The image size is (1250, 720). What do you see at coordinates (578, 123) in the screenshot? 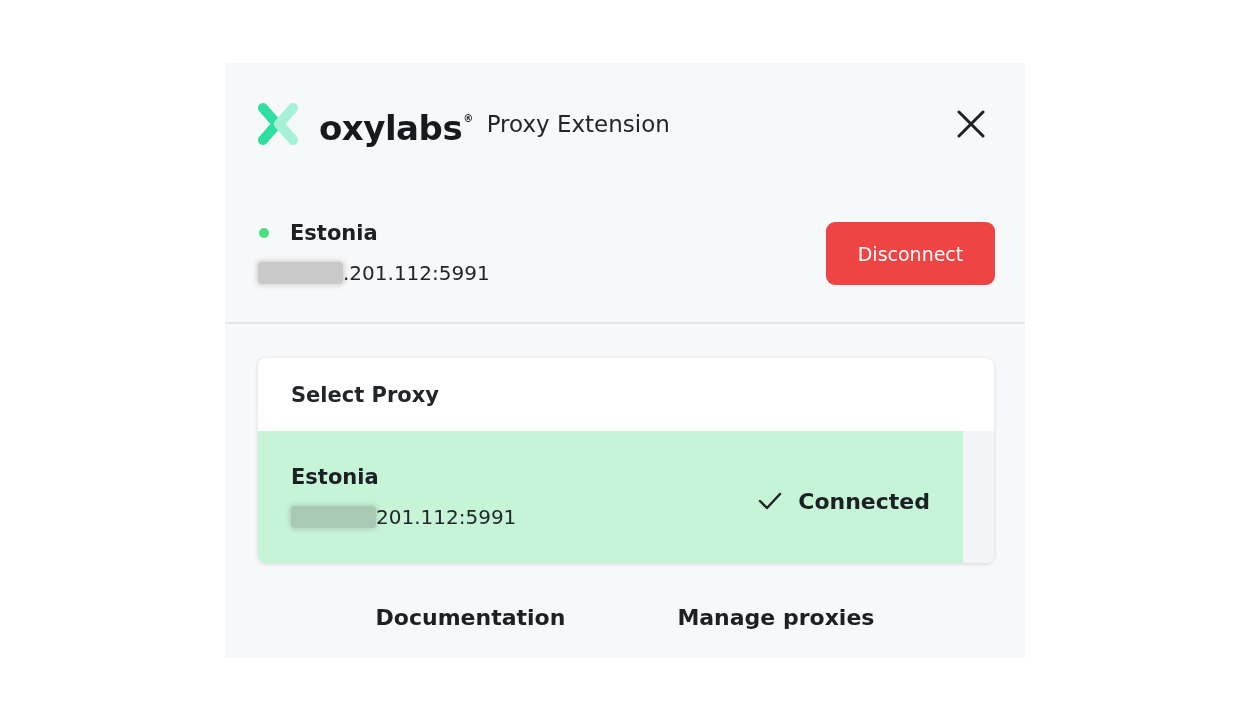
I see `panel-title: Proxy Extension` at bounding box center [578, 123].